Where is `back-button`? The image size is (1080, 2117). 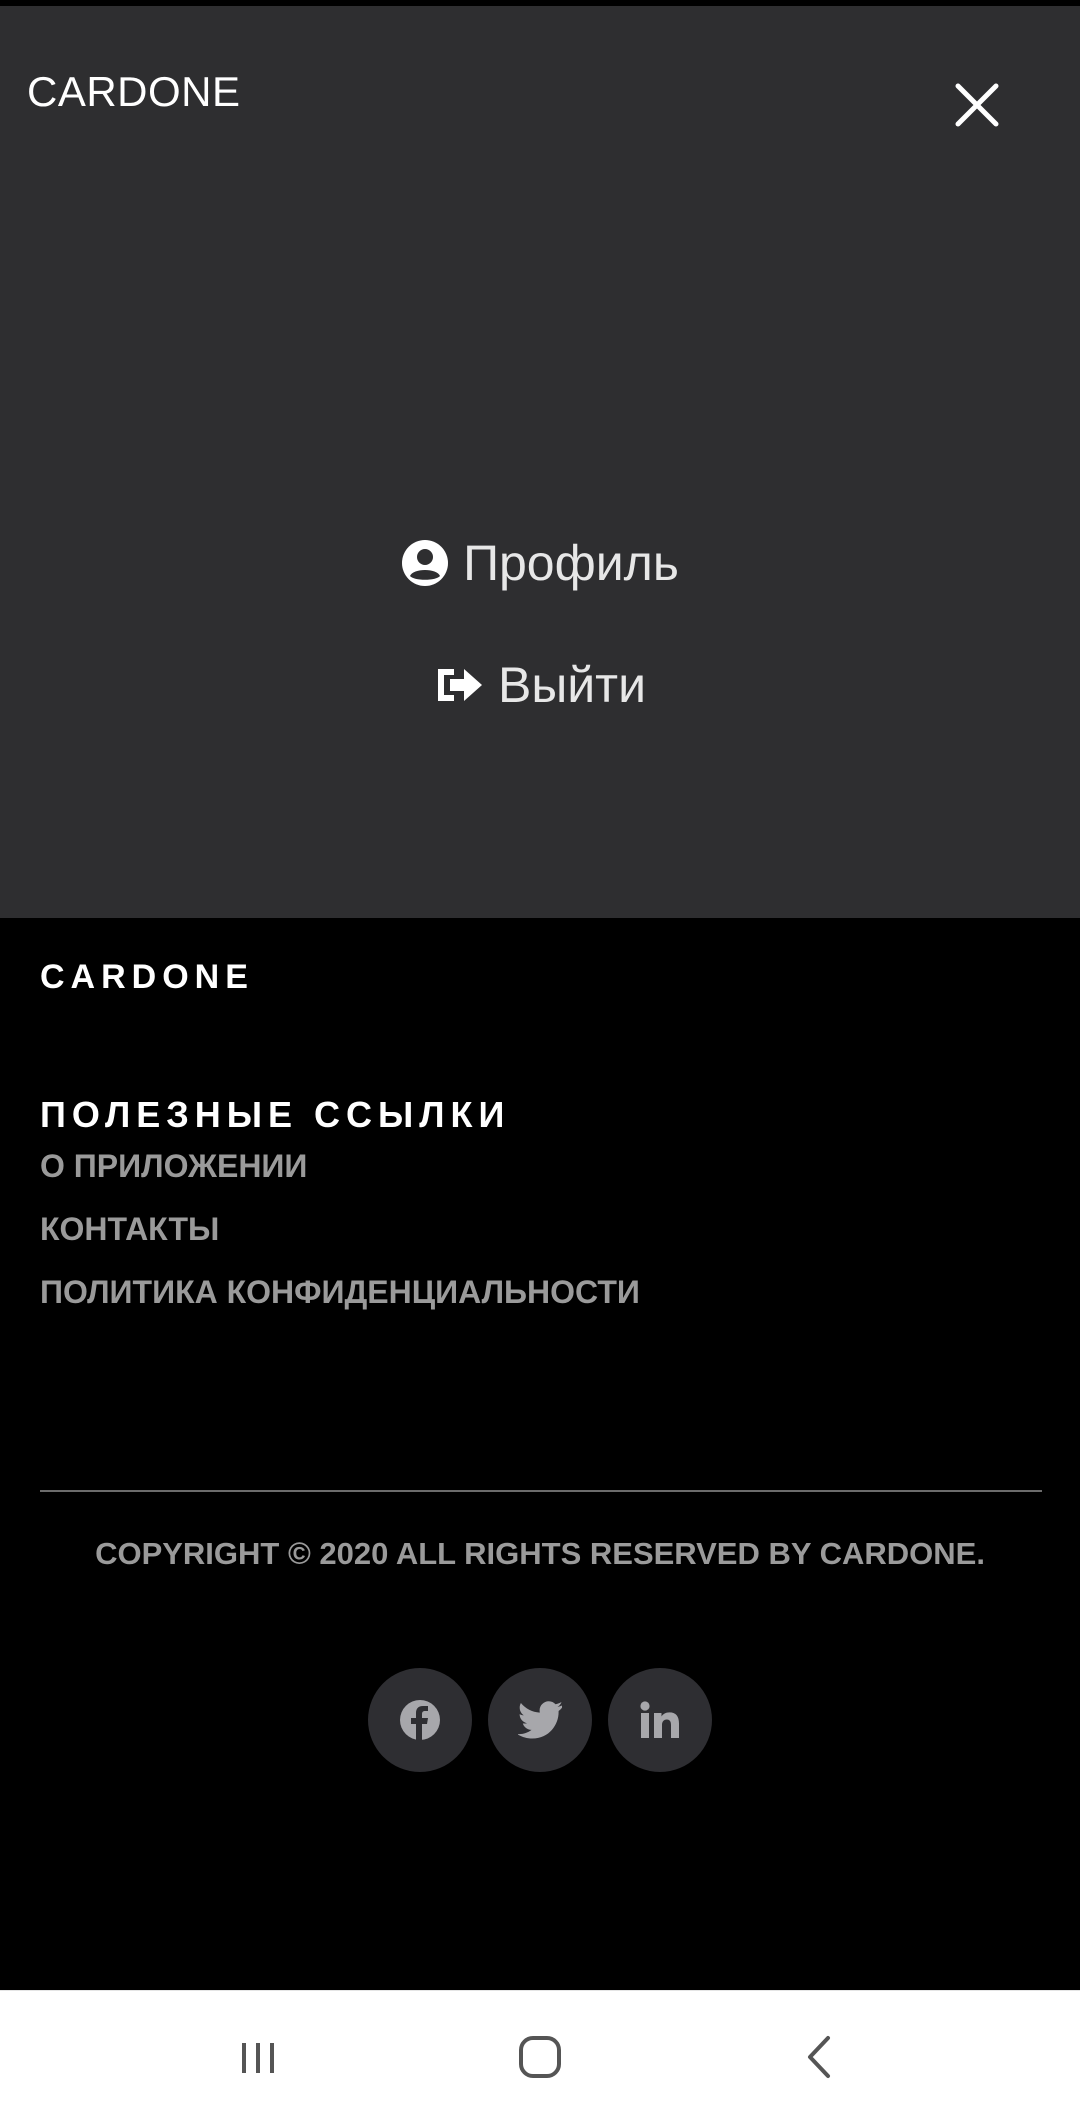
back-button is located at coordinates (820, 2057).